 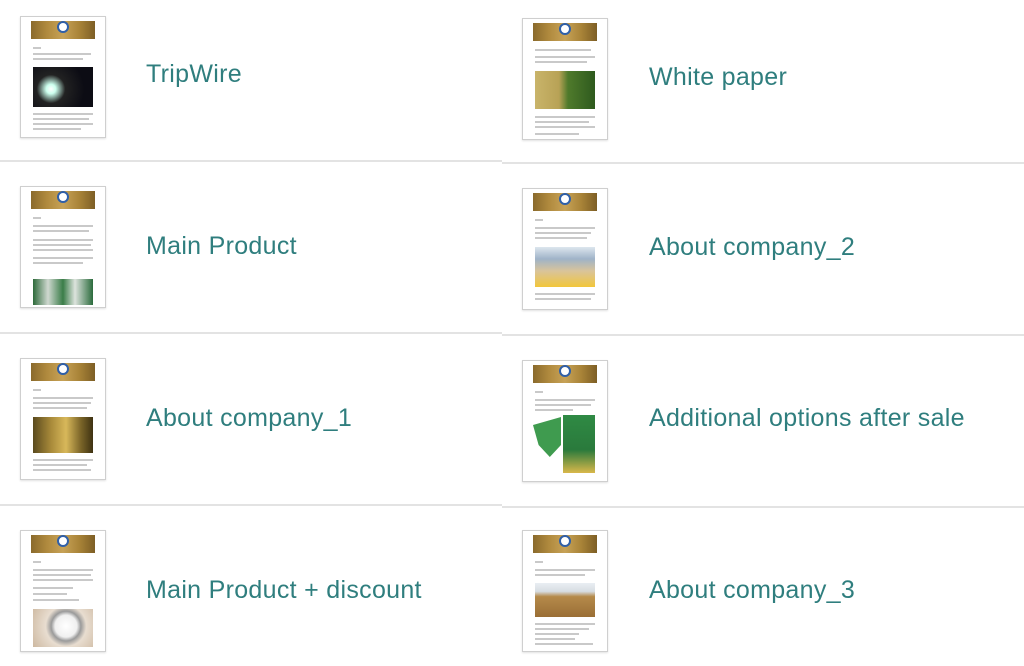 I want to click on document-title: About company_3, so click(x=752, y=590).